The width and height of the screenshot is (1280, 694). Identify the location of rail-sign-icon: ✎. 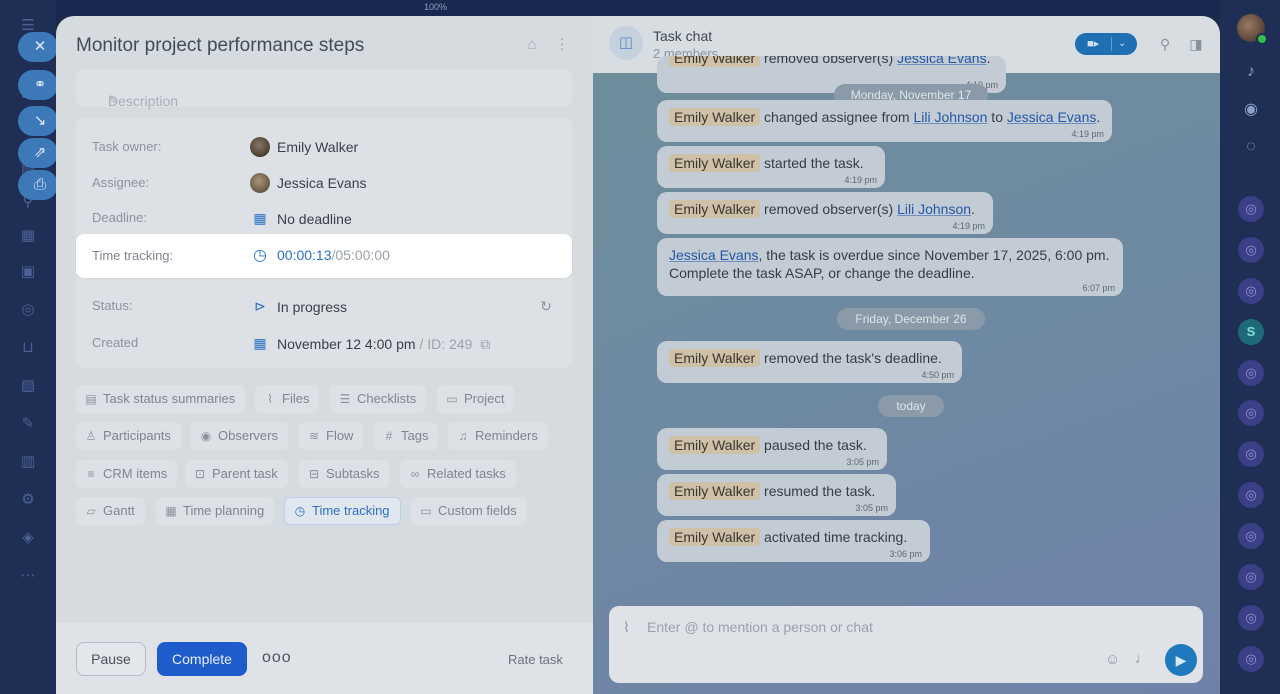
(28, 424).